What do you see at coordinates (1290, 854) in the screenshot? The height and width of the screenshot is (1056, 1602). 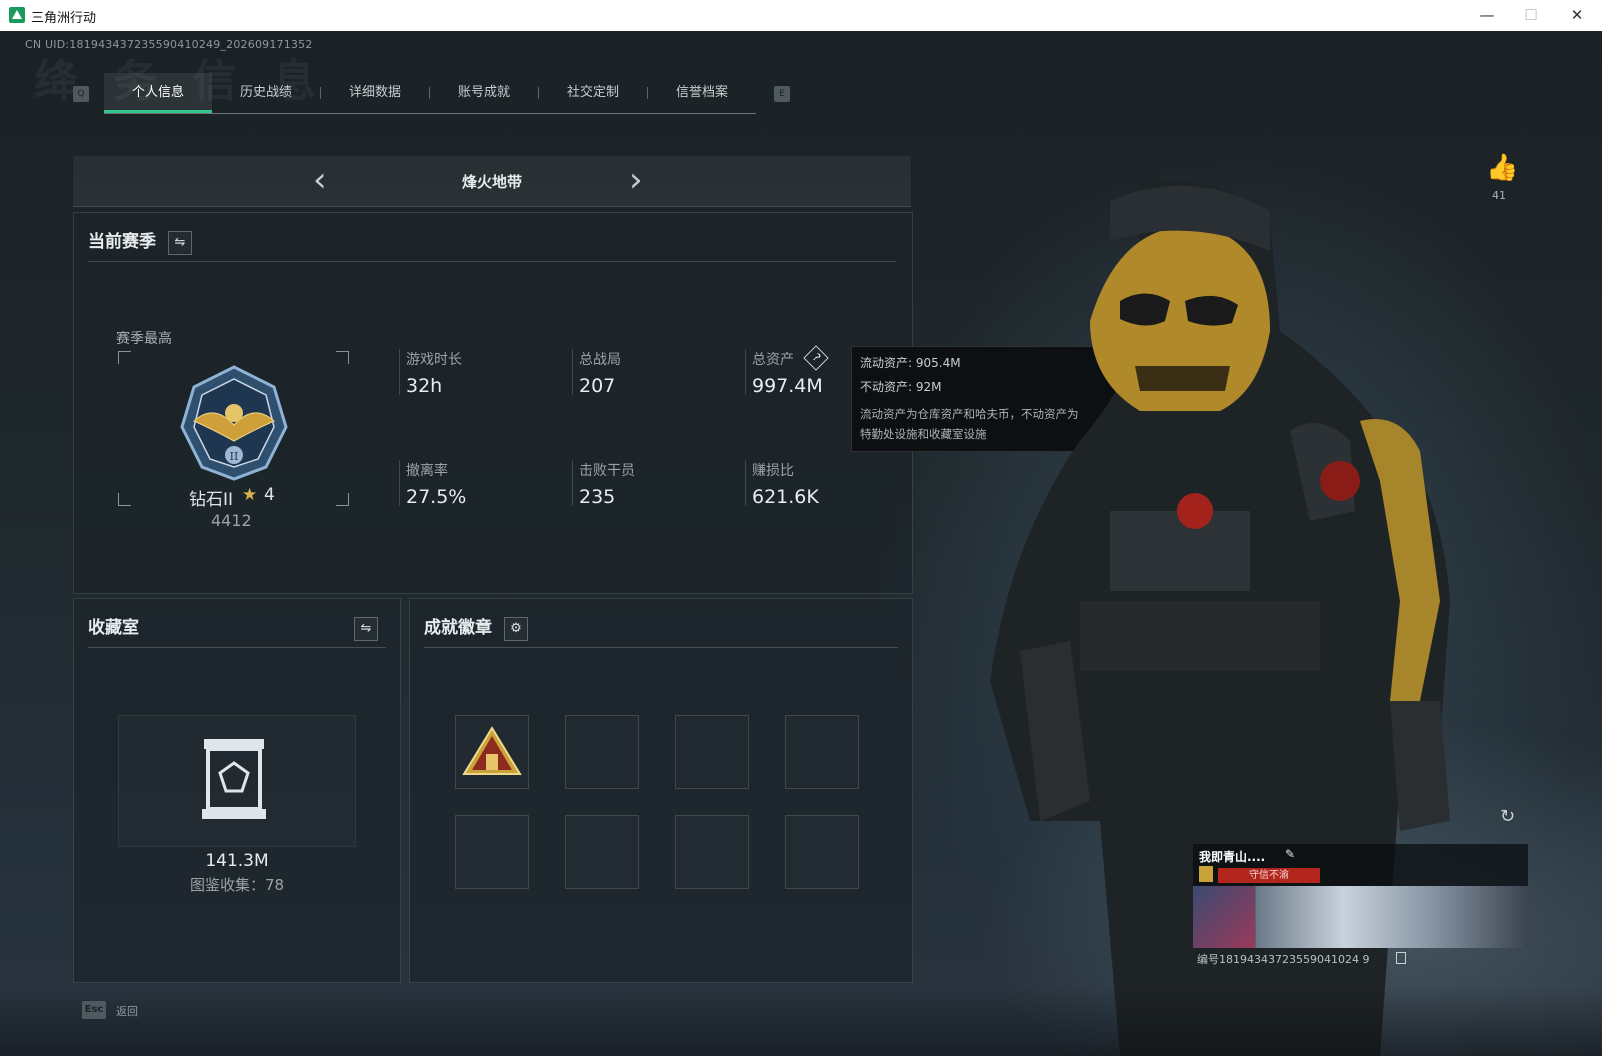 I see `edit-pencil-icon: ✎` at bounding box center [1290, 854].